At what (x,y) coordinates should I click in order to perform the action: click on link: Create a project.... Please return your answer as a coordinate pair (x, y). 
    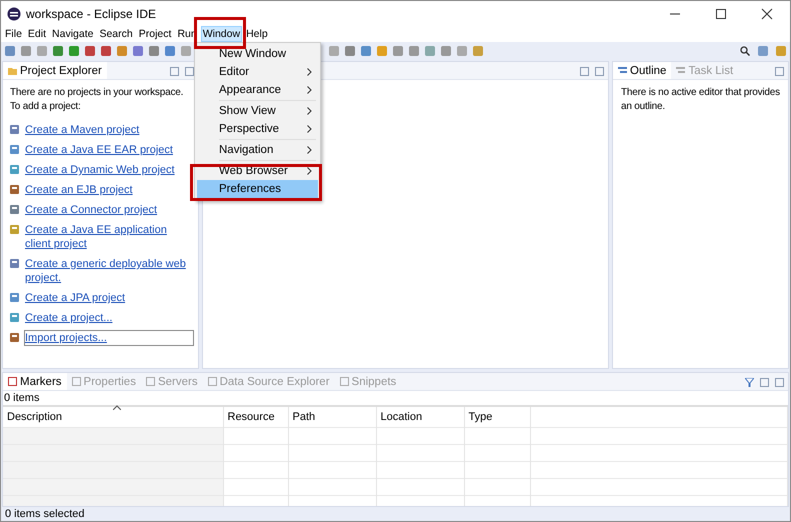
    Looking at the image, I should click on (69, 318).